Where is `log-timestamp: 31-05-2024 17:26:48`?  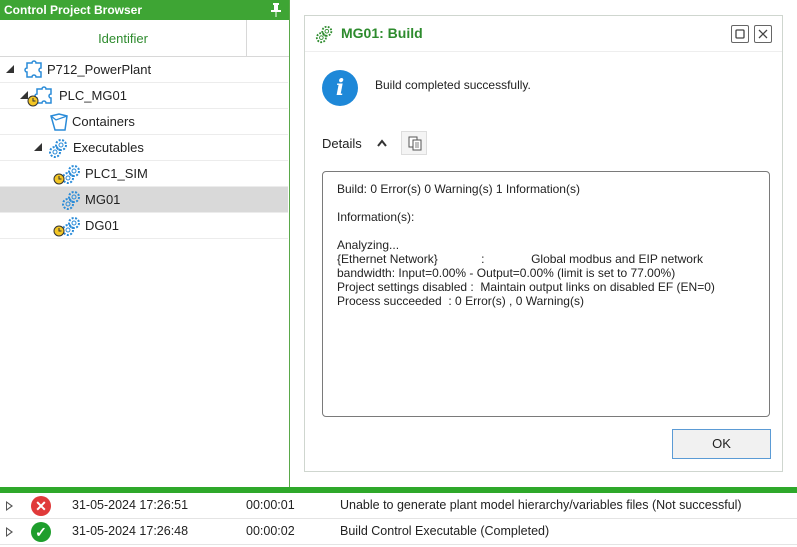
log-timestamp: 31-05-2024 17:26:48 is located at coordinates (130, 531).